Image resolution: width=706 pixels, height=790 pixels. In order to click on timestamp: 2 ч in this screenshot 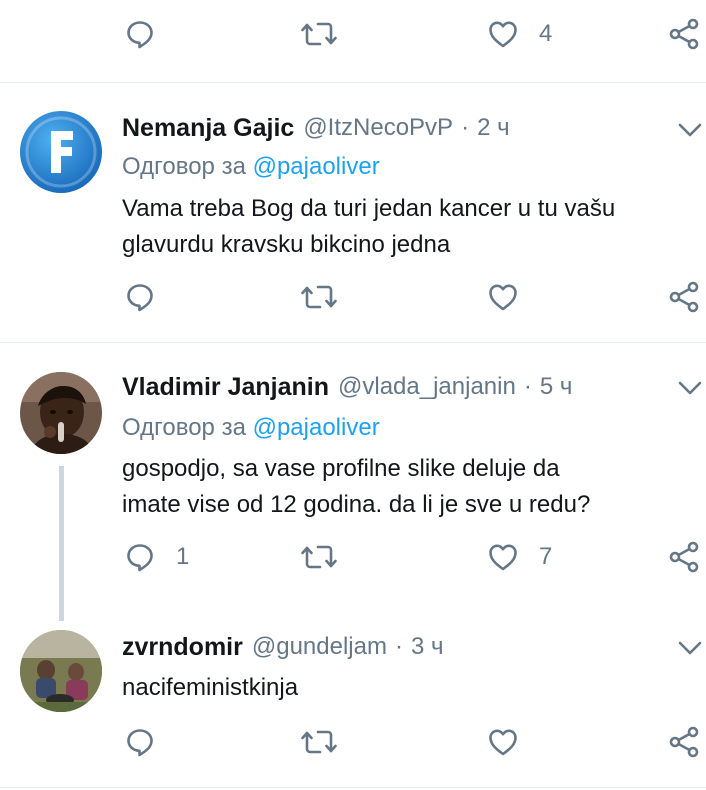, I will do `click(493, 128)`.